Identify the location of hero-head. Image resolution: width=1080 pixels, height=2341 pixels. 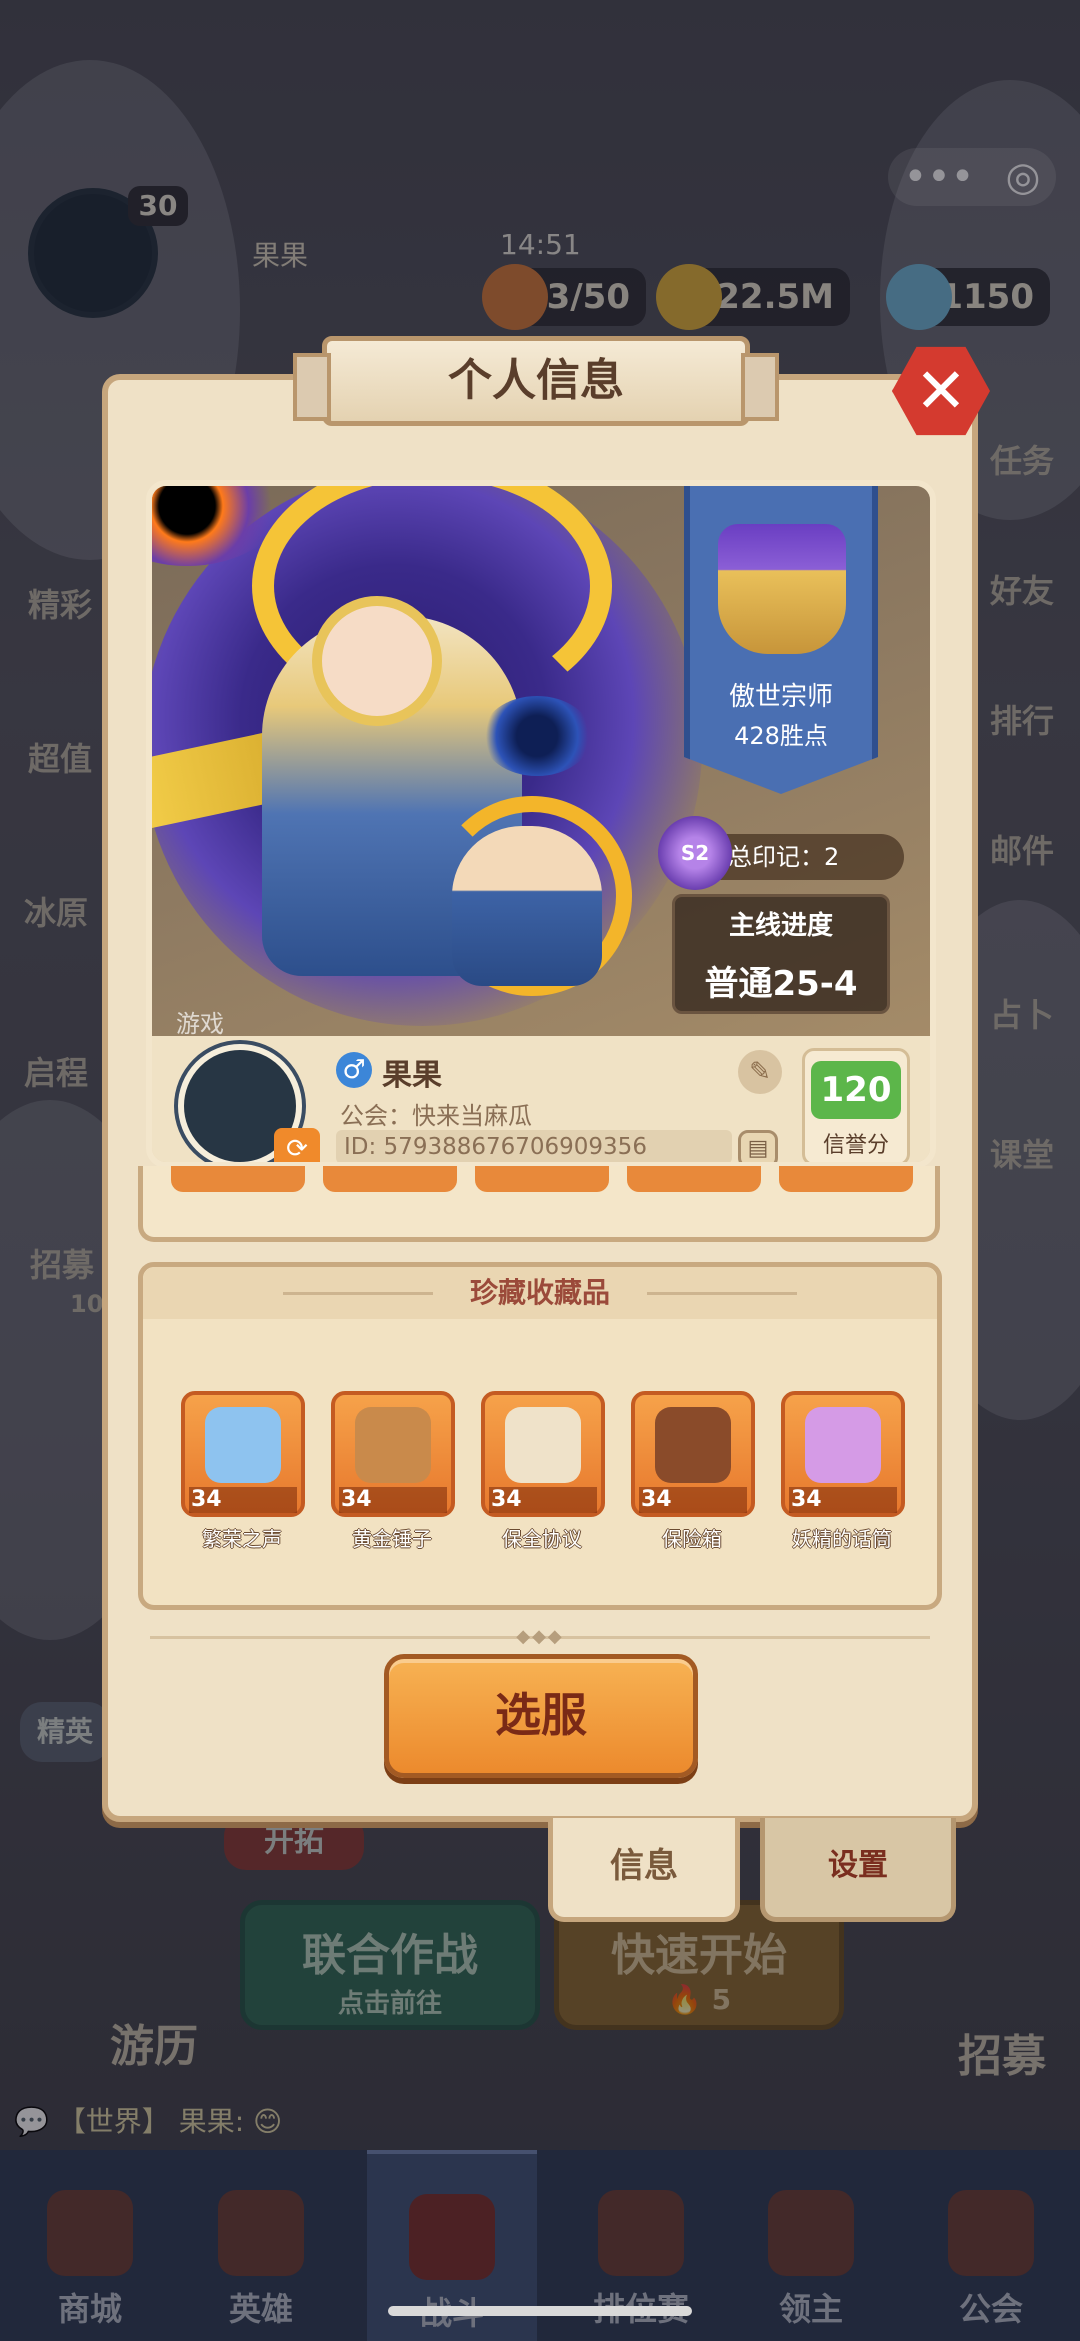
(377, 661).